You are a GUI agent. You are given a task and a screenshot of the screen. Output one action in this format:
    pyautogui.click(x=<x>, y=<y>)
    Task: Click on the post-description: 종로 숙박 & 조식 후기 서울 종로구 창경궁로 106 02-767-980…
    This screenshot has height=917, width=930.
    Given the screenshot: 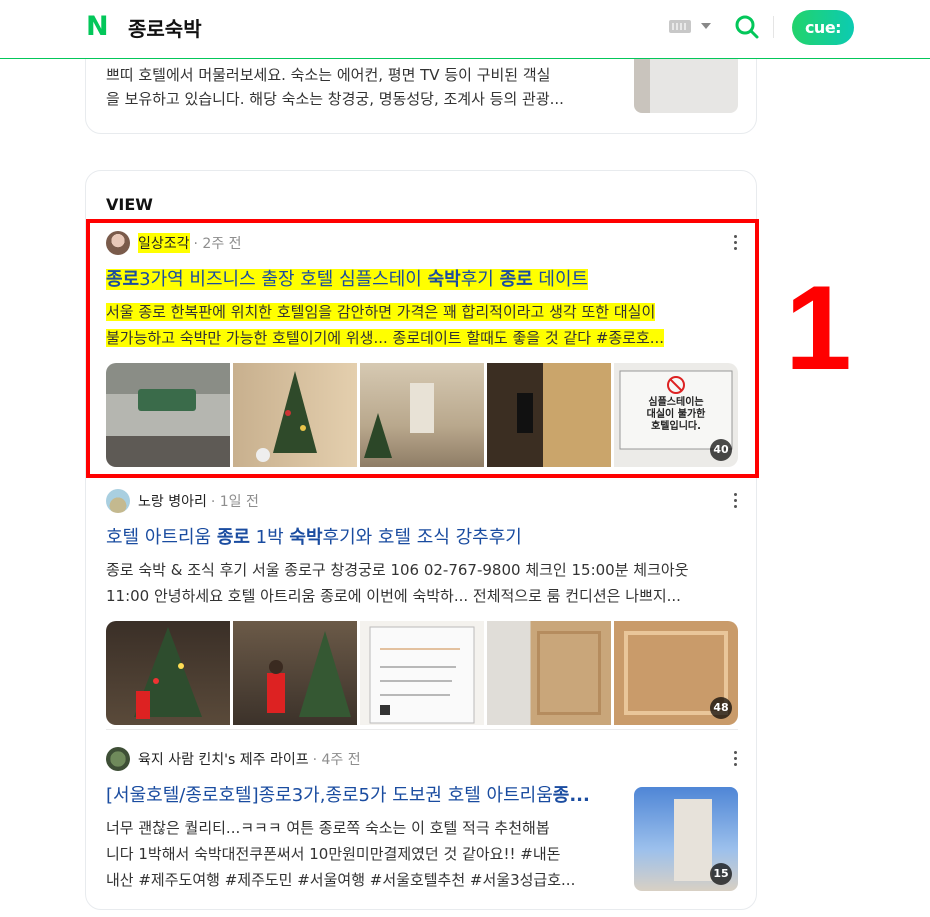 What is the action you would take?
    pyautogui.click(x=422, y=583)
    